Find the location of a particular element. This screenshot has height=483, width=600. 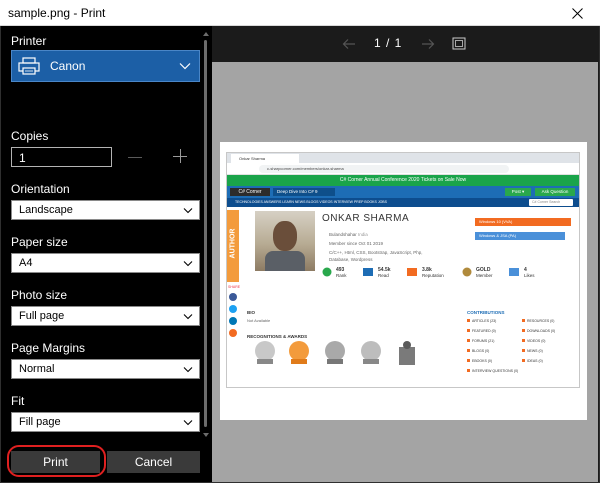

scroll-down-icon is located at coordinates (206, 435).